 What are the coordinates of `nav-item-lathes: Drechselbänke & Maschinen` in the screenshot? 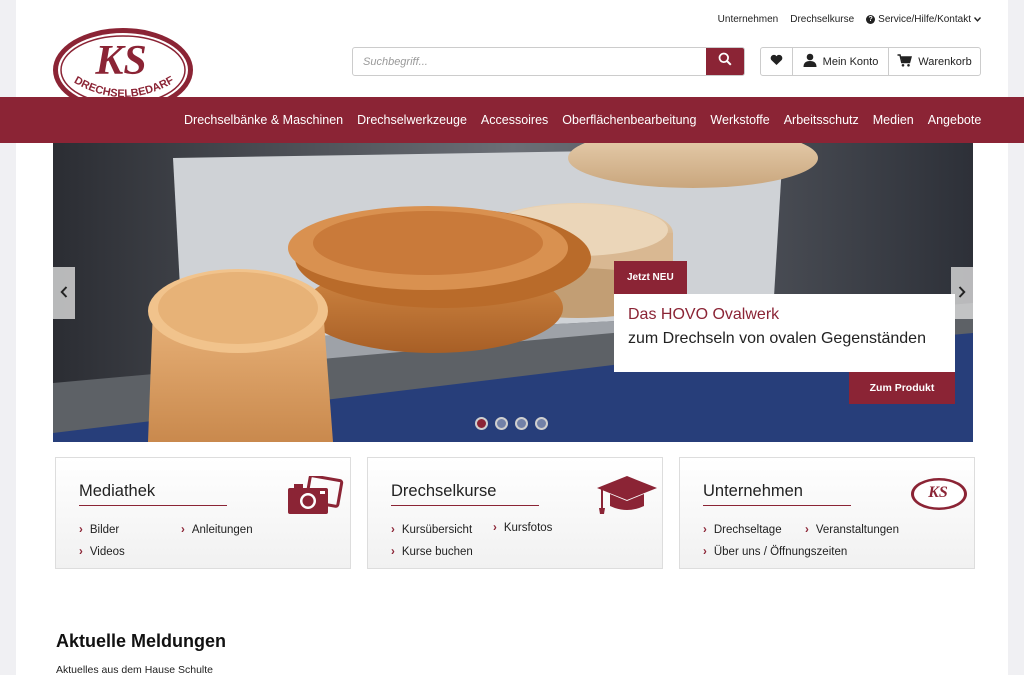 It's located at (263, 120).